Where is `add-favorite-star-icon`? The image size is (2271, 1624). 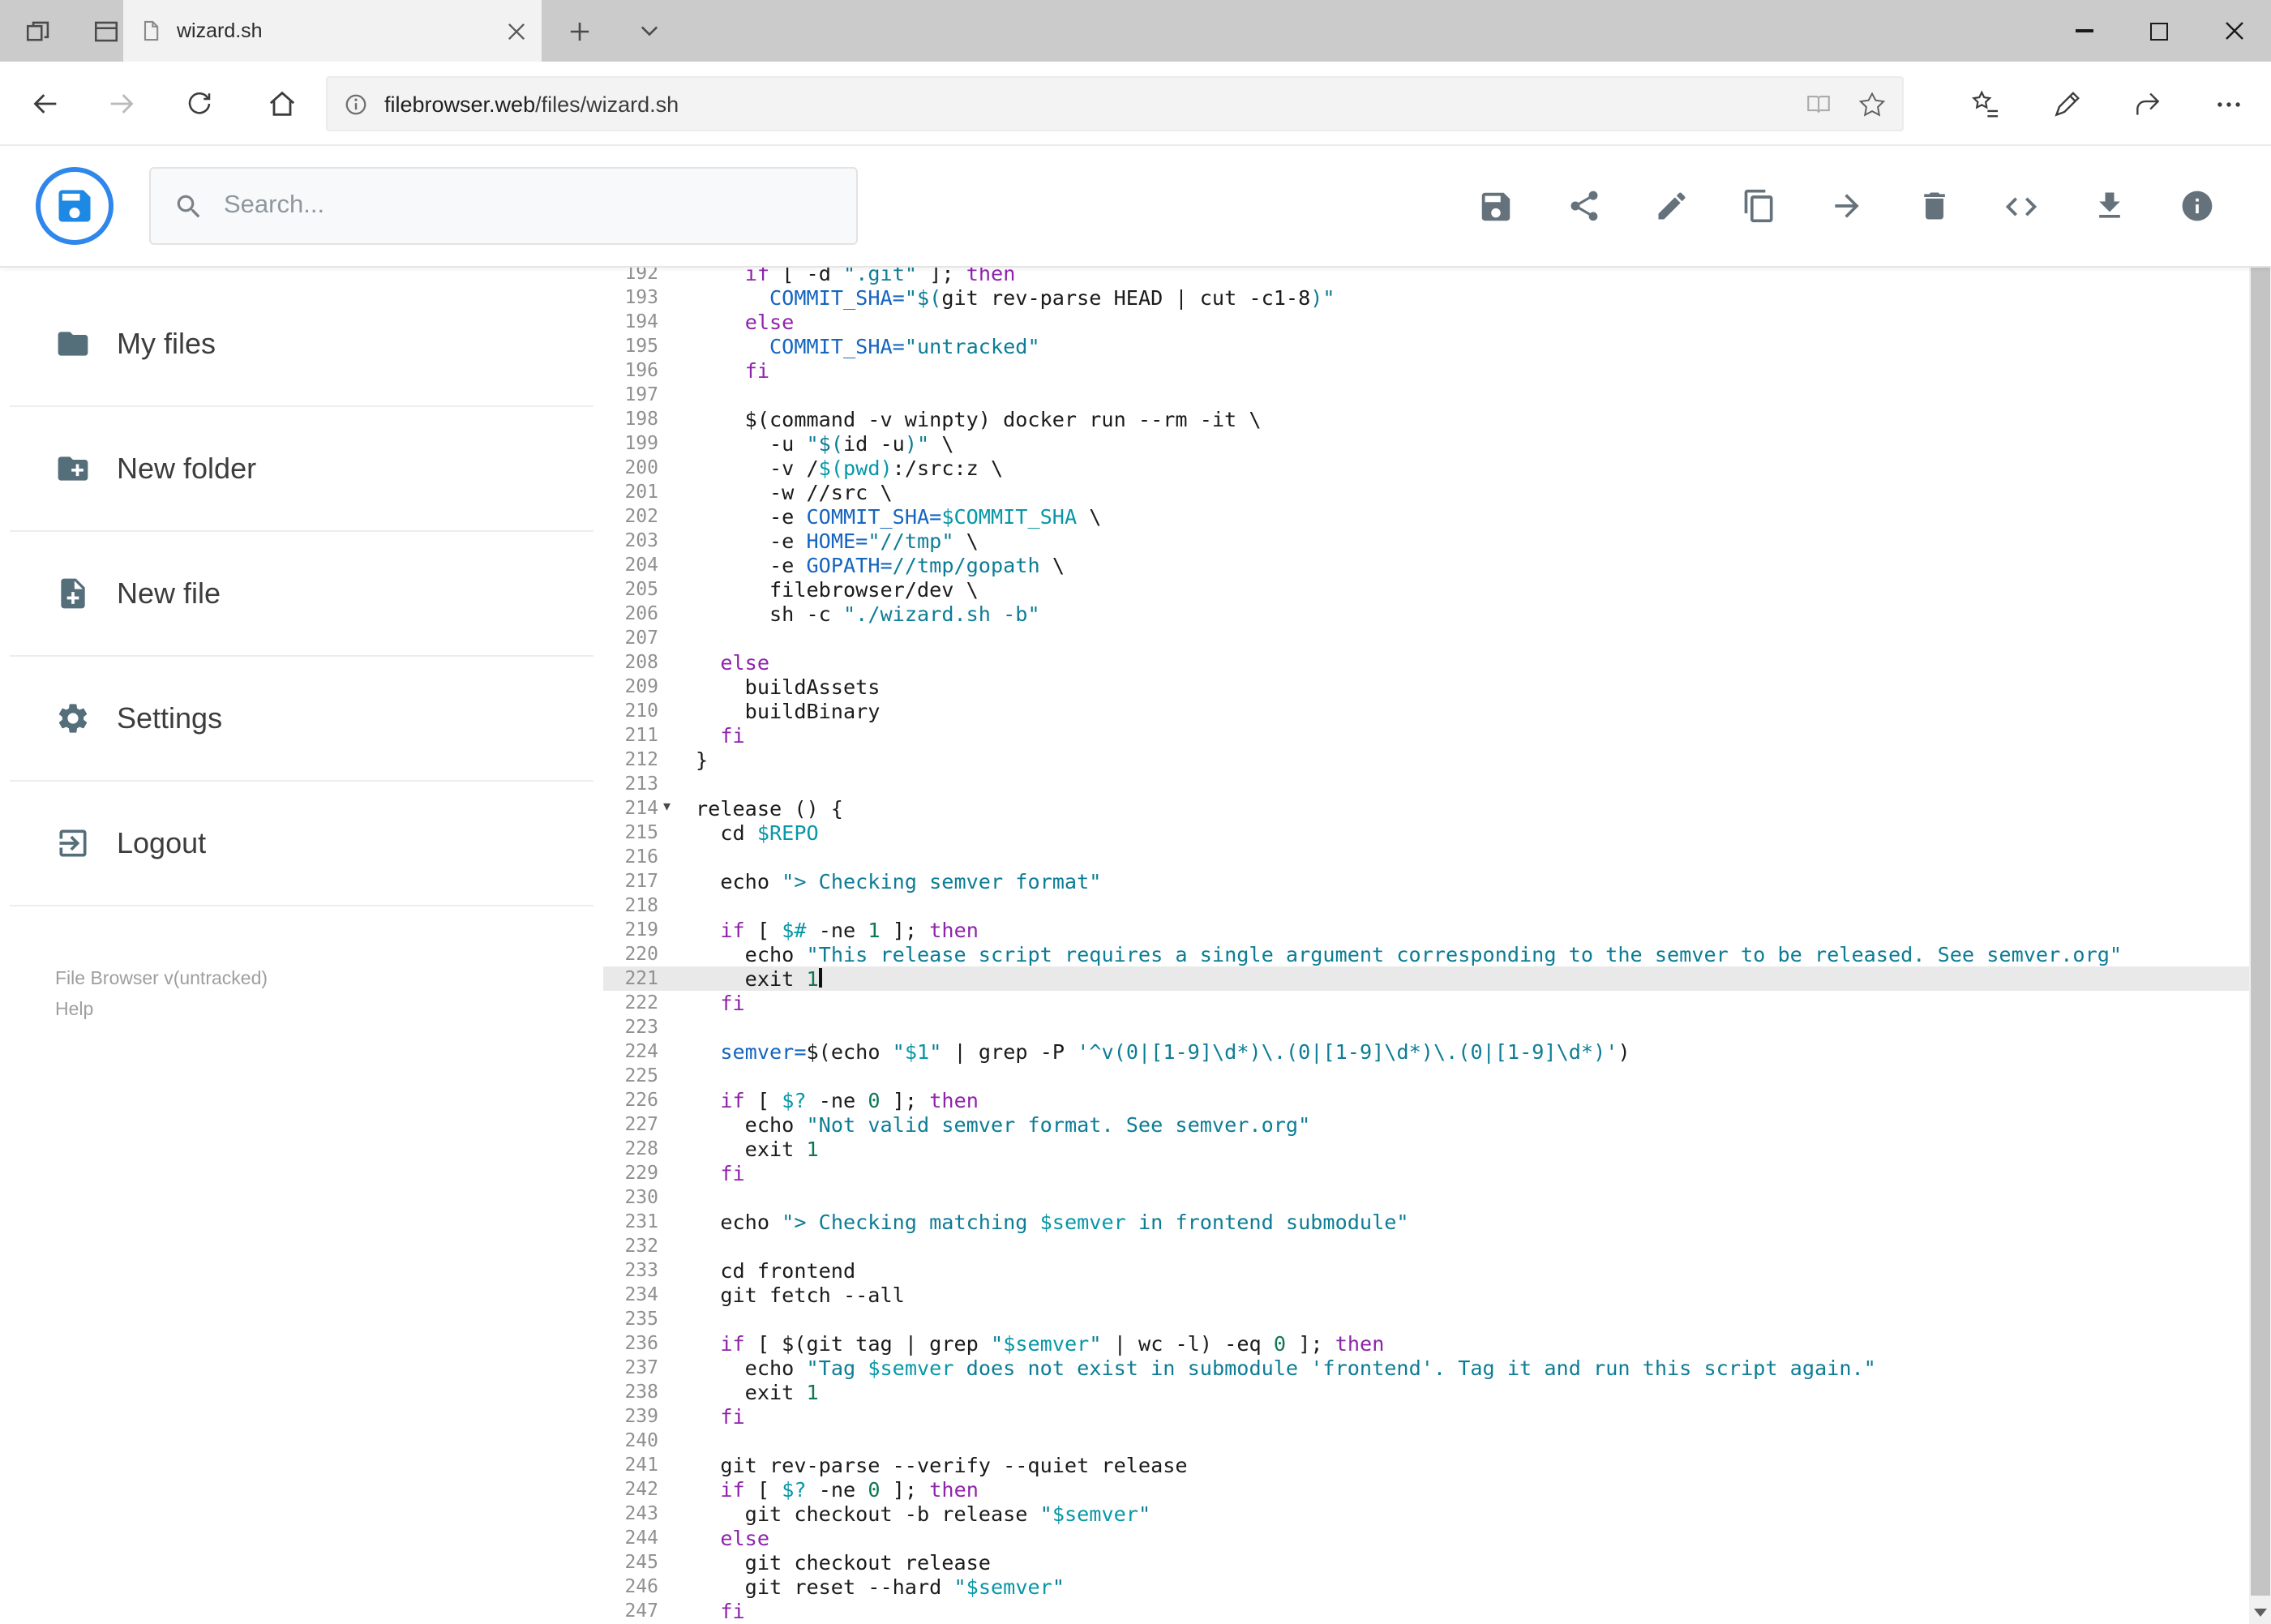 add-favorite-star-icon is located at coordinates (1872, 104).